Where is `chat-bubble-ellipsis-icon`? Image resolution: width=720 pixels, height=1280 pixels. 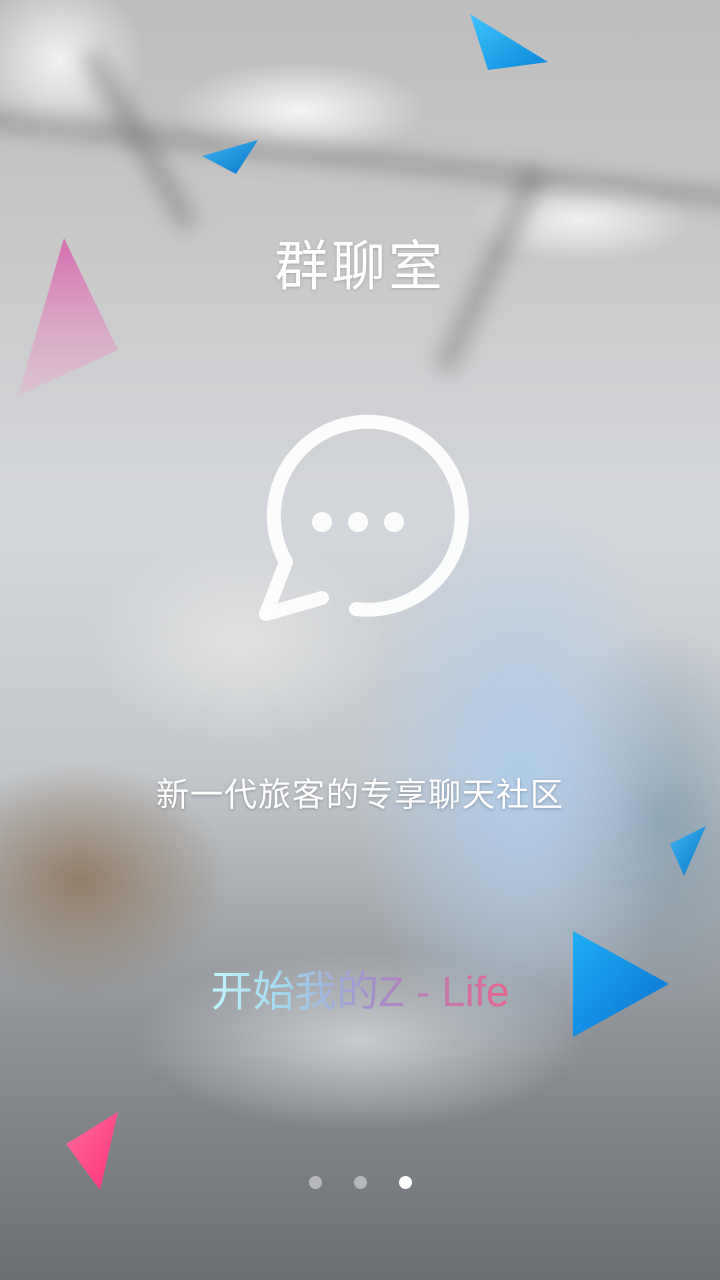
chat-bubble-ellipsis-icon is located at coordinates (364, 517).